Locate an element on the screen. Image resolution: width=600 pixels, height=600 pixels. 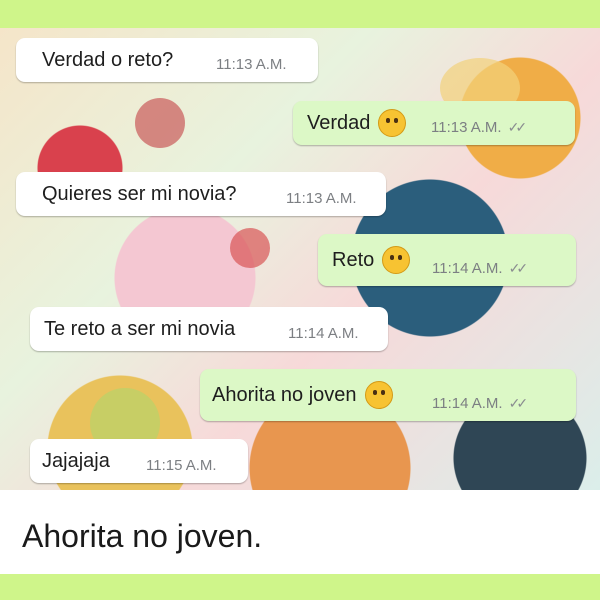
message-text: Verdad is located at coordinates (339, 122).